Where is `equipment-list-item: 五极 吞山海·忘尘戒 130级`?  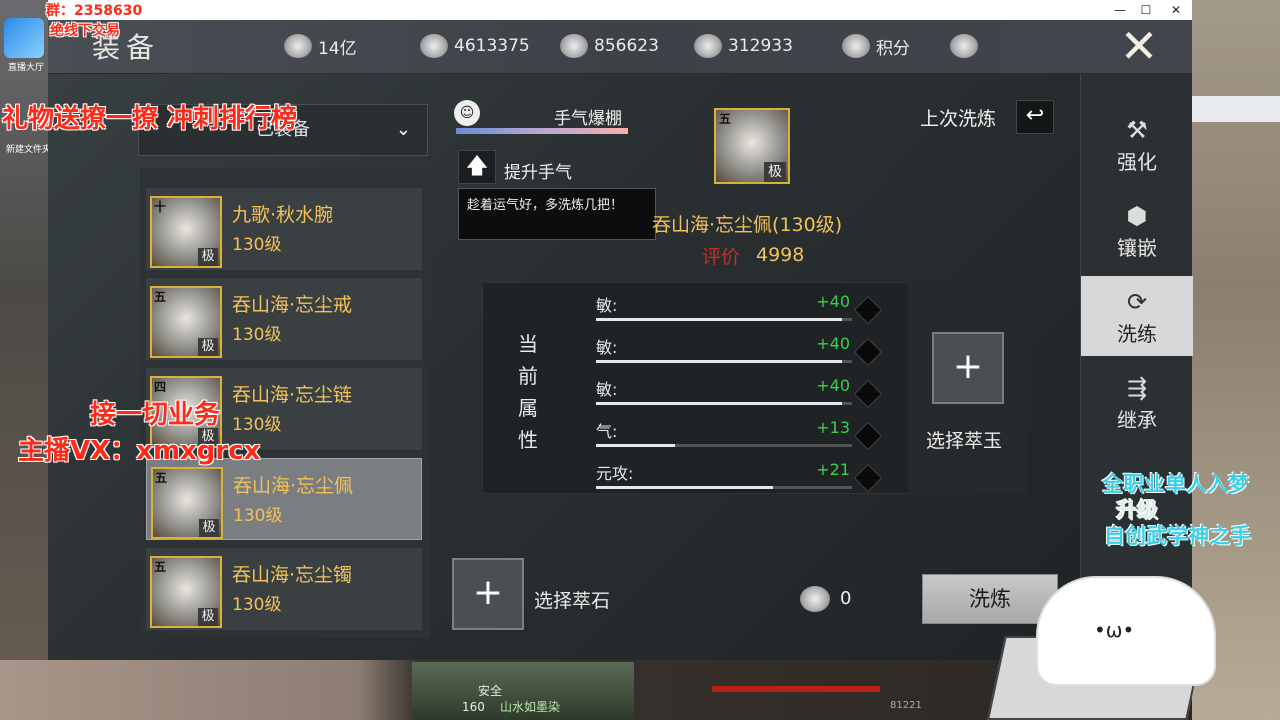
equipment-list-item: 五极 吞山海·忘尘戒 130级 is located at coordinates (284, 319).